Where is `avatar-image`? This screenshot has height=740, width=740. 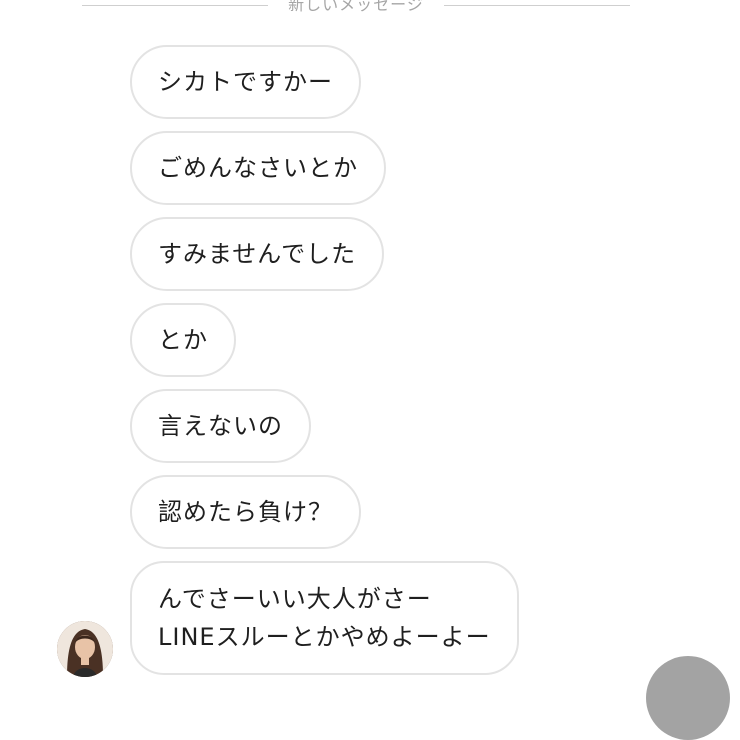
avatar-image is located at coordinates (85, 649).